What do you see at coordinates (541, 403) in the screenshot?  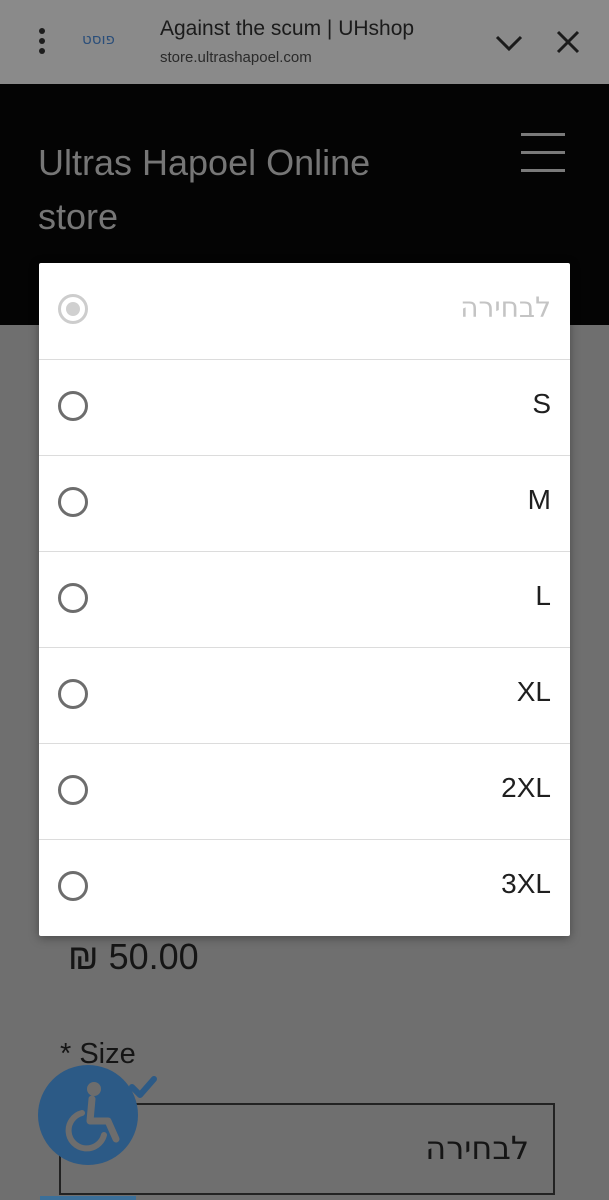 I see `size-option-label: S` at bounding box center [541, 403].